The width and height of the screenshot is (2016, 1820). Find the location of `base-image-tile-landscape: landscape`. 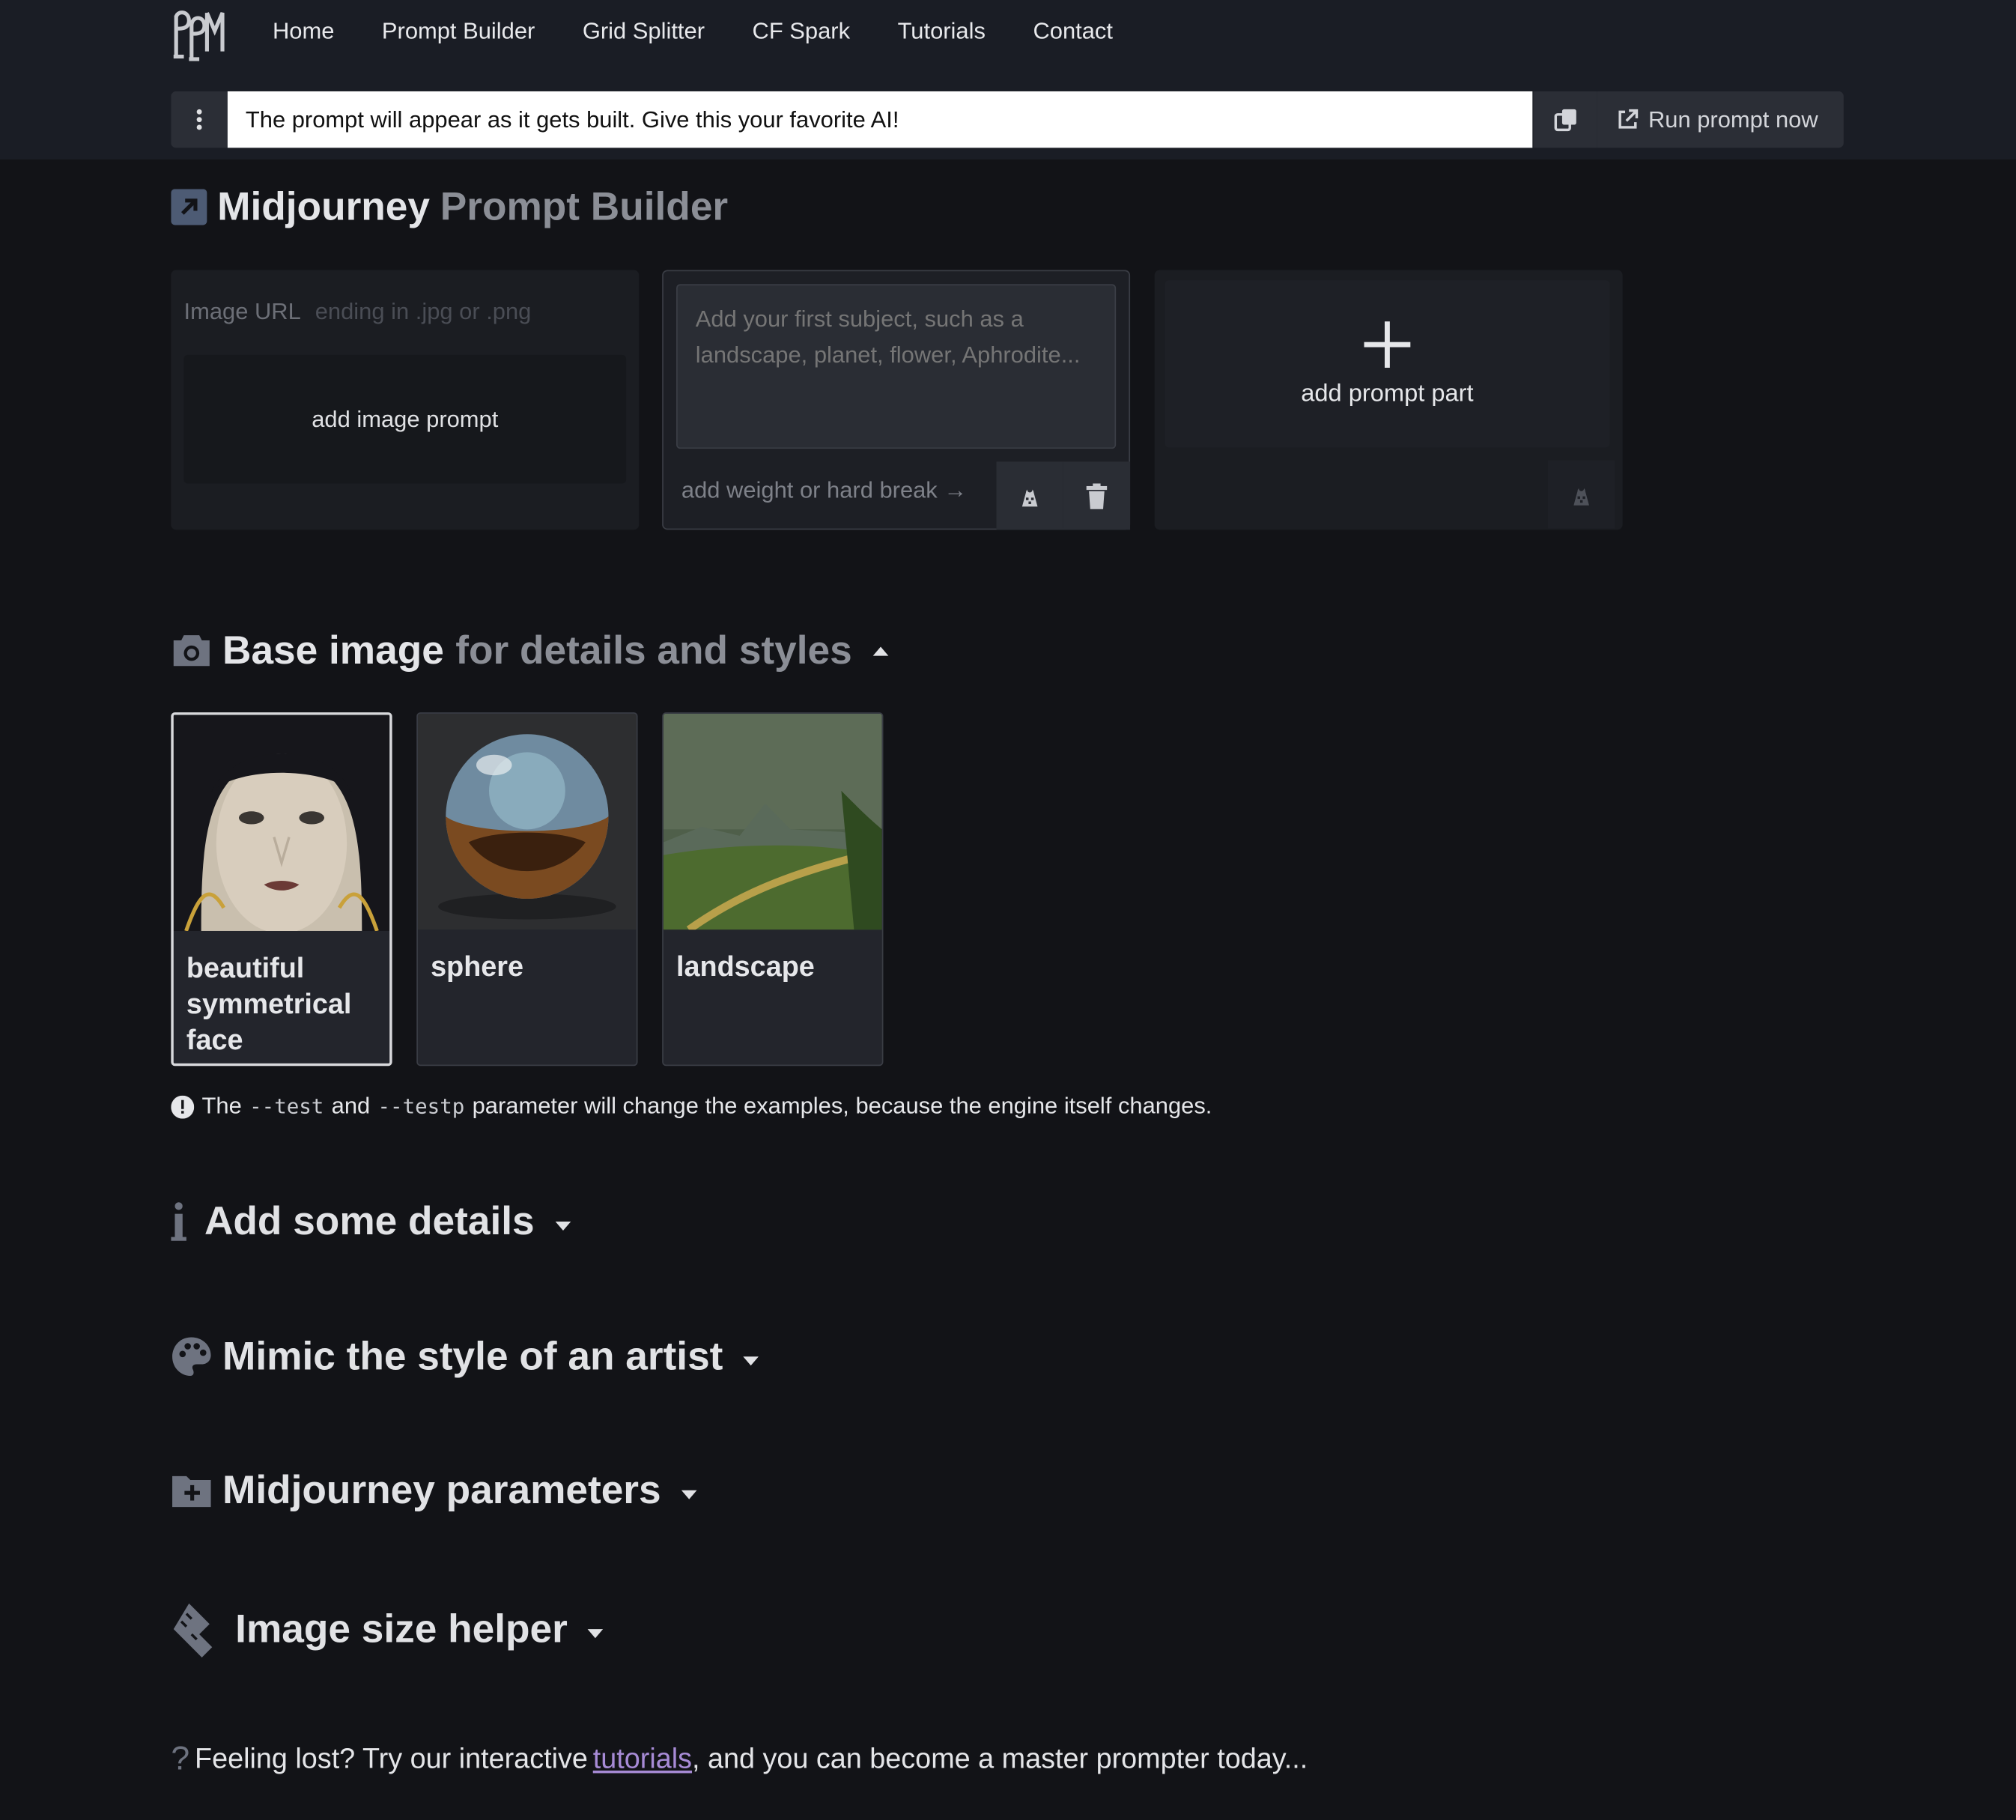

base-image-tile-landscape: landscape is located at coordinates (773, 889).